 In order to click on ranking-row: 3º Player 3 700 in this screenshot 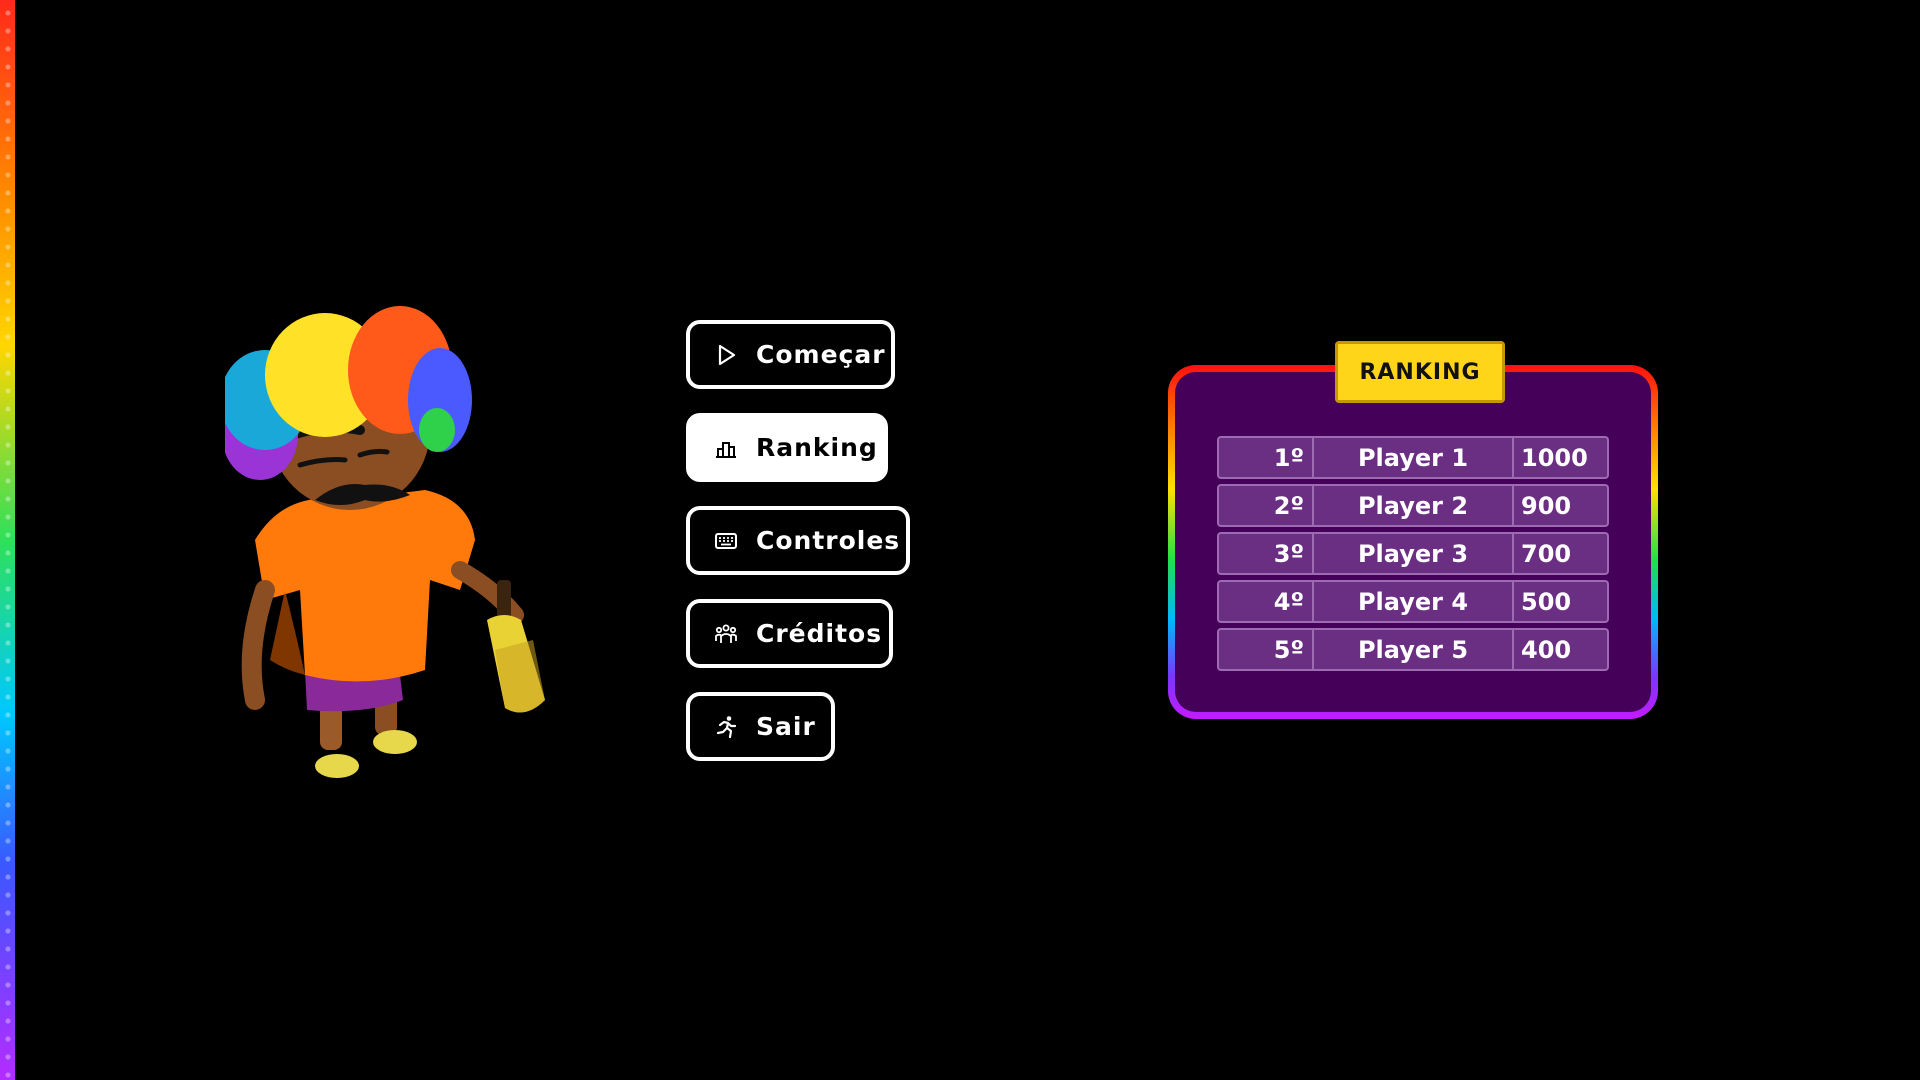, I will do `click(1413, 553)`.